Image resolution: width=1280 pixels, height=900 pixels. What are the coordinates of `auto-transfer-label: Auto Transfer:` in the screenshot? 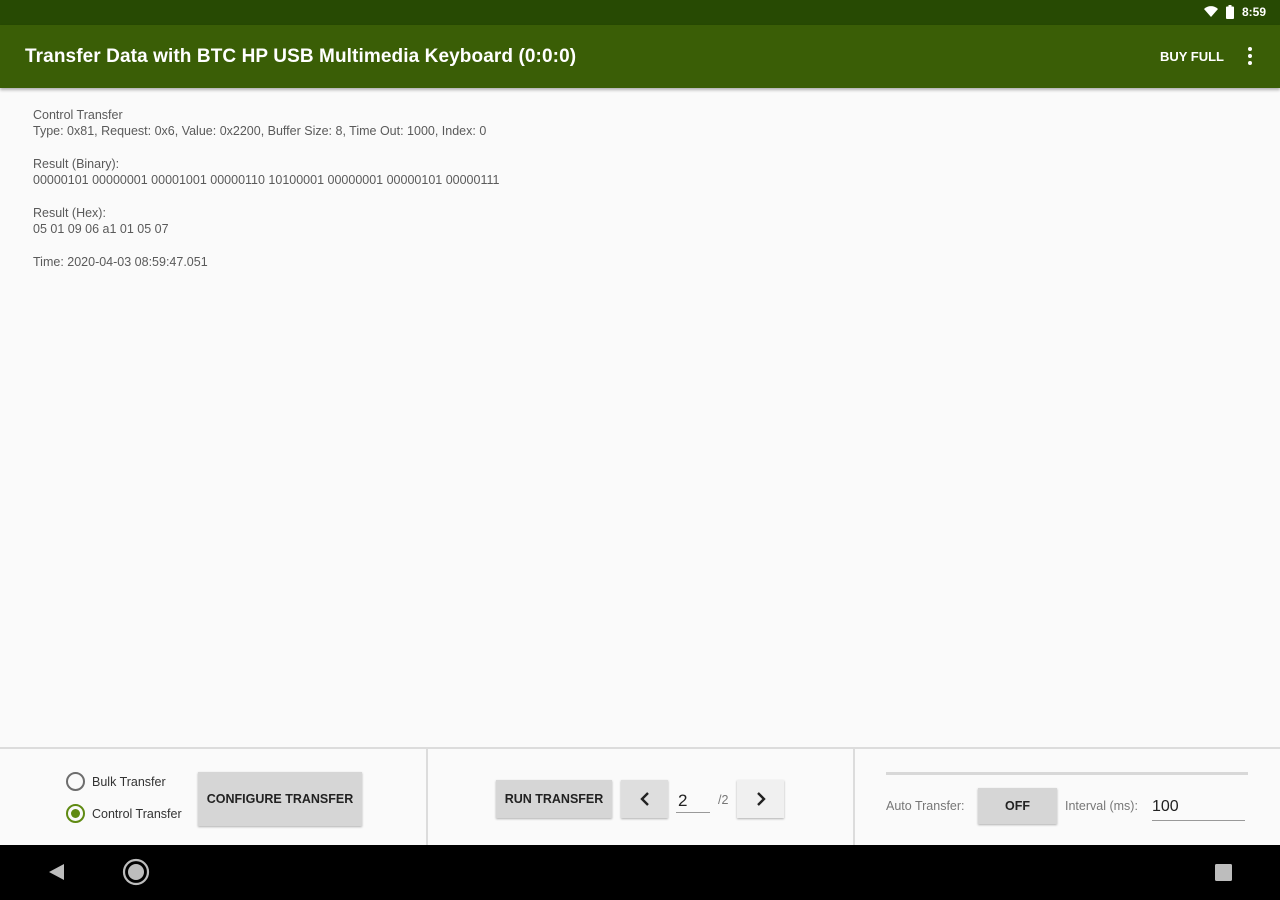 It's located at (925, 806).